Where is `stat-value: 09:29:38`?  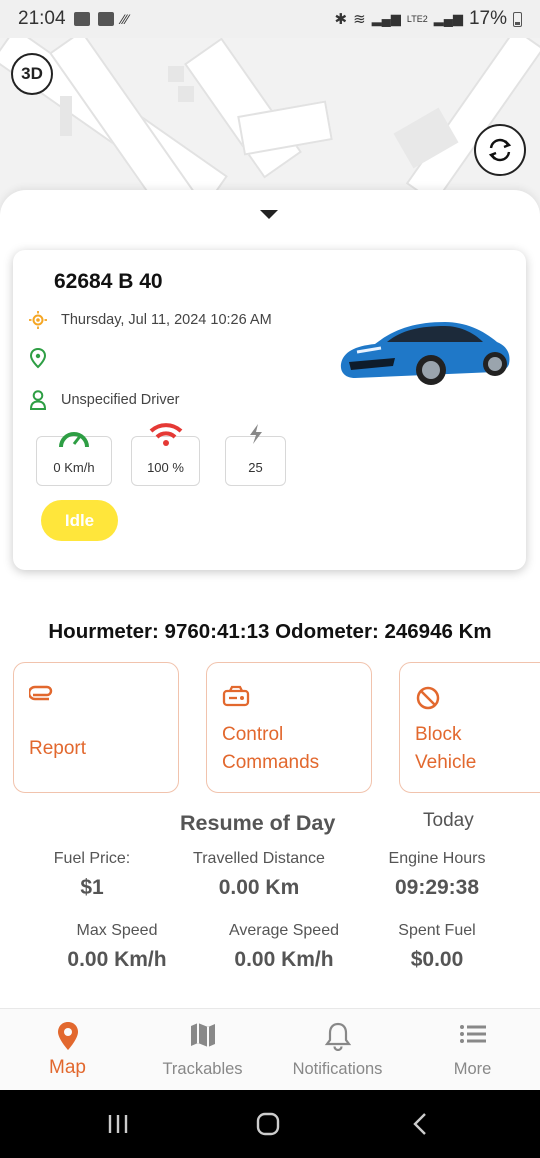
stat-value: 09:29:38 is located at coordinates (437, 887).